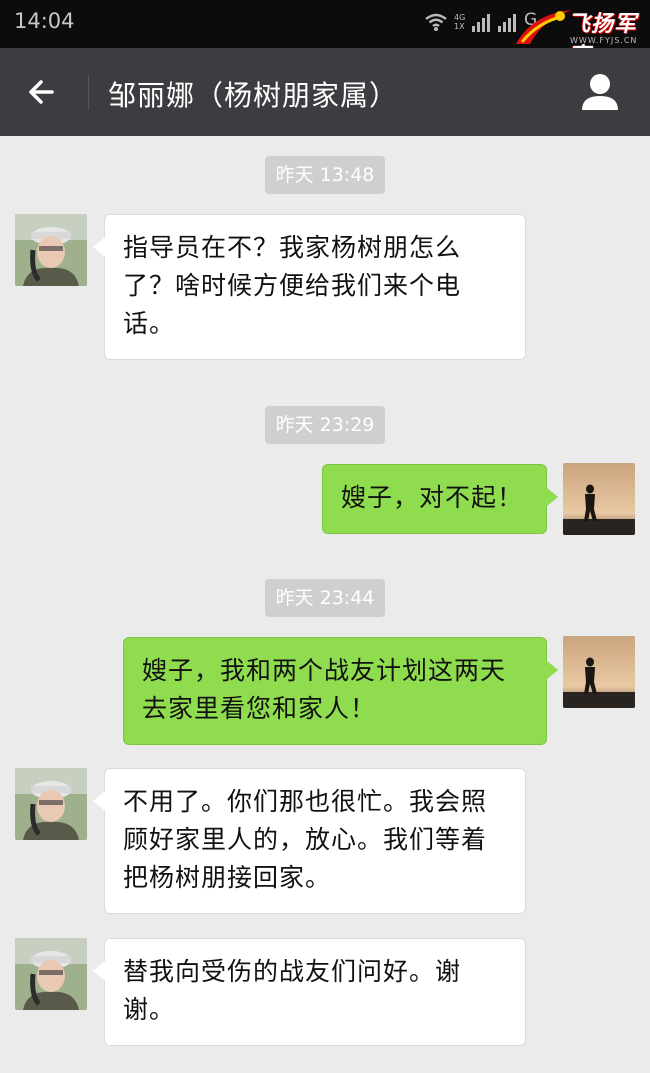  Describe the element at coordinates (44, 21) in the screenshot. I see `status-time: 14:04` at that location.